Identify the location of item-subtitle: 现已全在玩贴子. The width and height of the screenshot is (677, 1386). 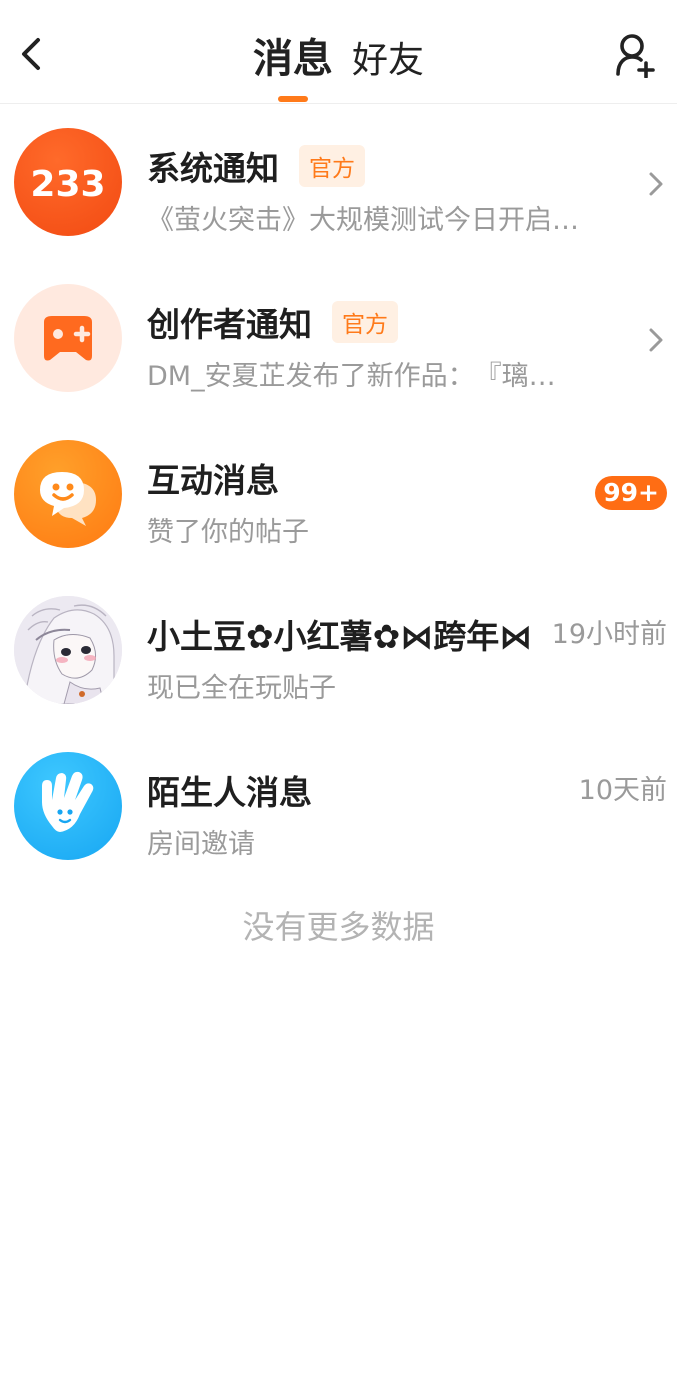
(241, 688).